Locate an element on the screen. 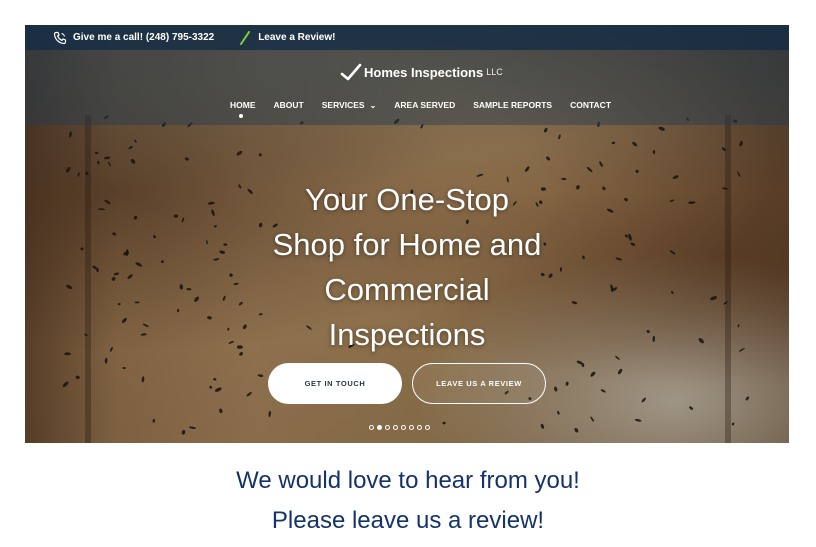 This screenshot has width=816, height=547. tagline-line-1: We would love to hear from you! is located at coordinates (408, 480).